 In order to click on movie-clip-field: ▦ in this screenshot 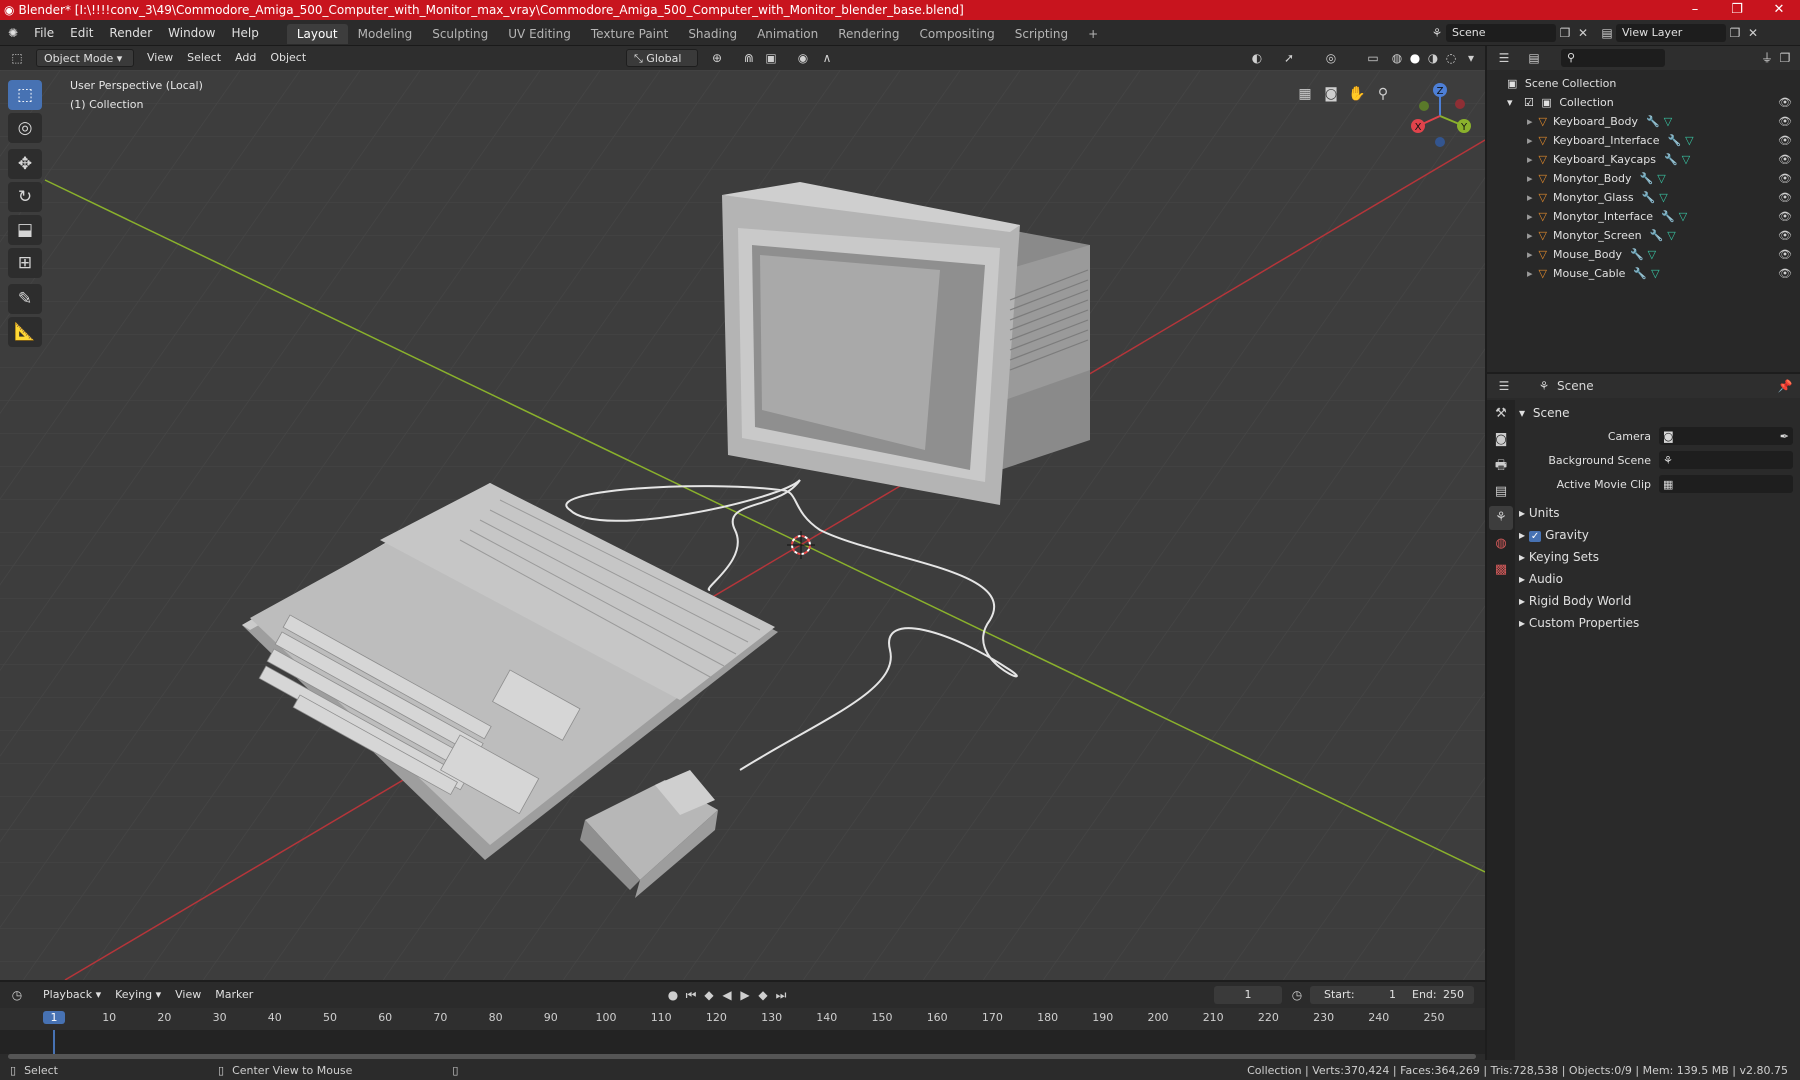, I will do `click(1726, 484)`.